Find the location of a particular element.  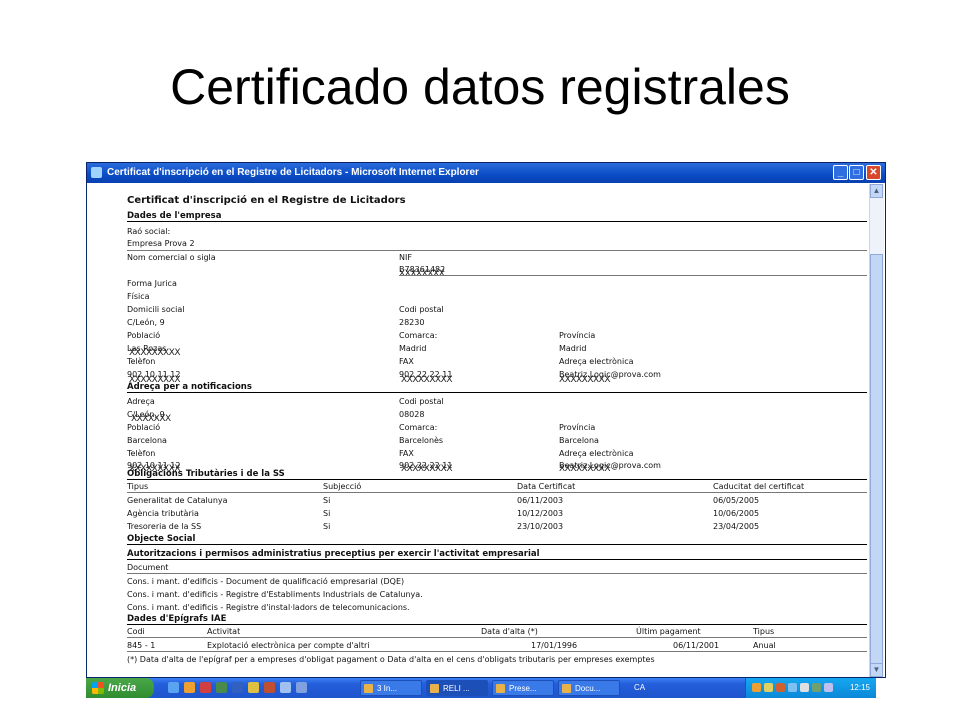

iae-col-activitat: Activitat is located at coordinates (224, 631).